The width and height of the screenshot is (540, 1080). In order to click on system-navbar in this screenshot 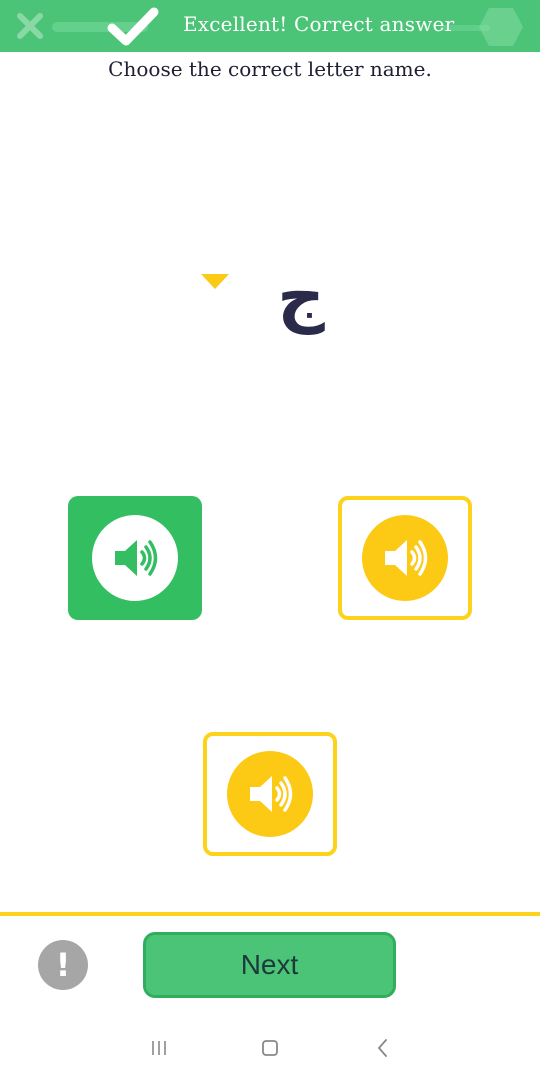, I will do `click(270, 1052)`.